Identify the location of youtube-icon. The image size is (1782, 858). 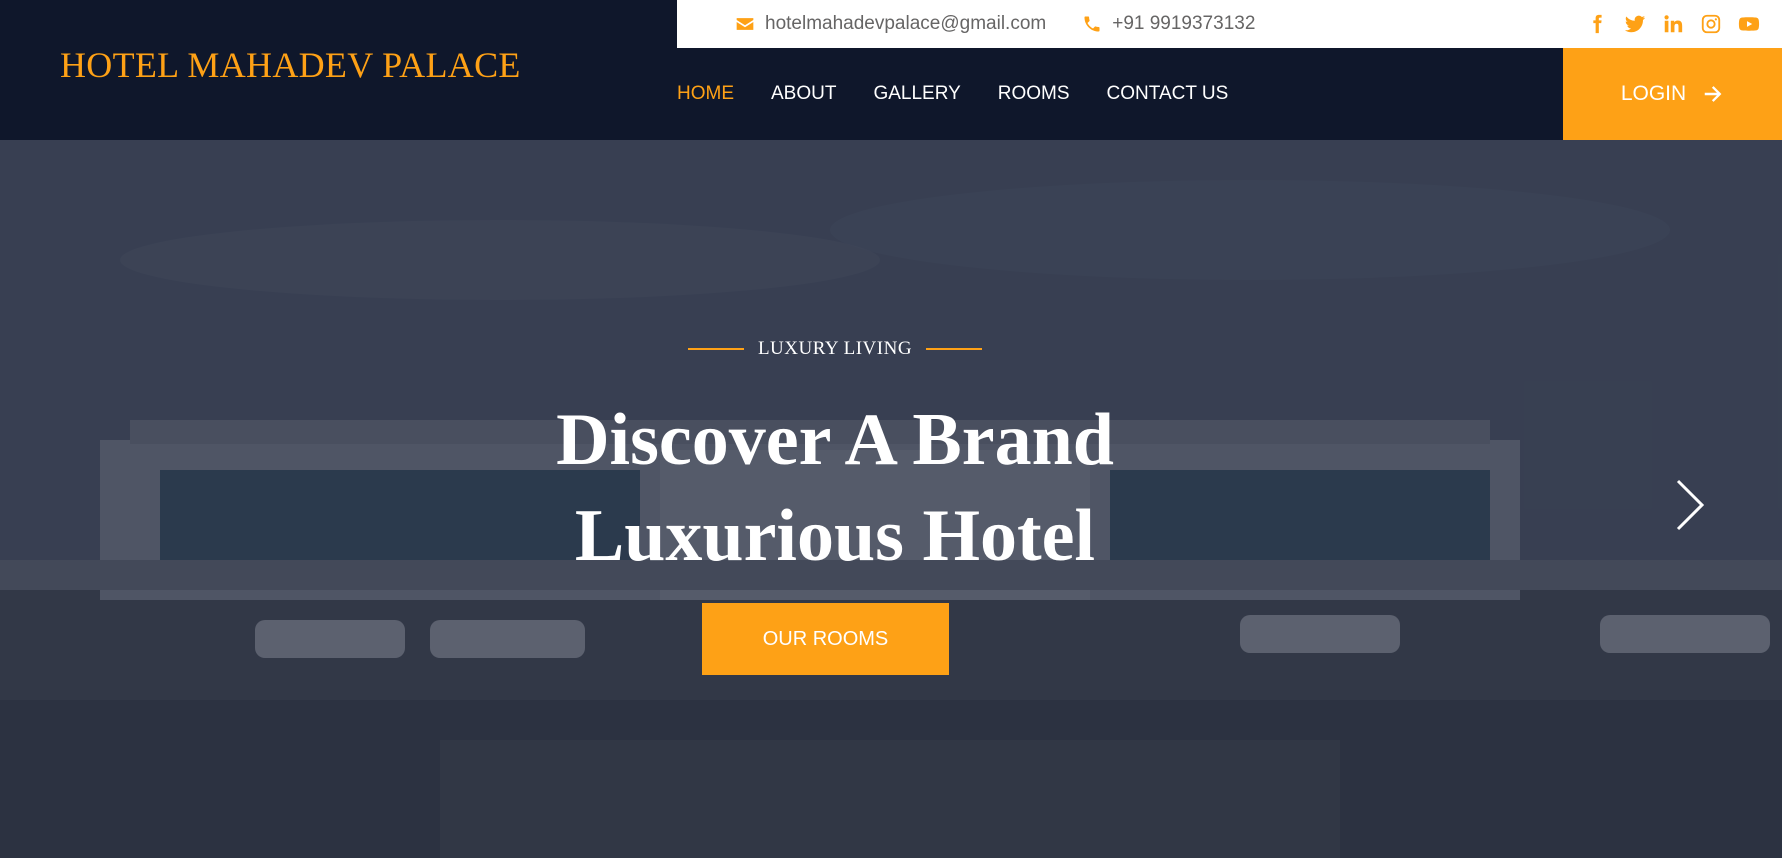
(1749, 24).